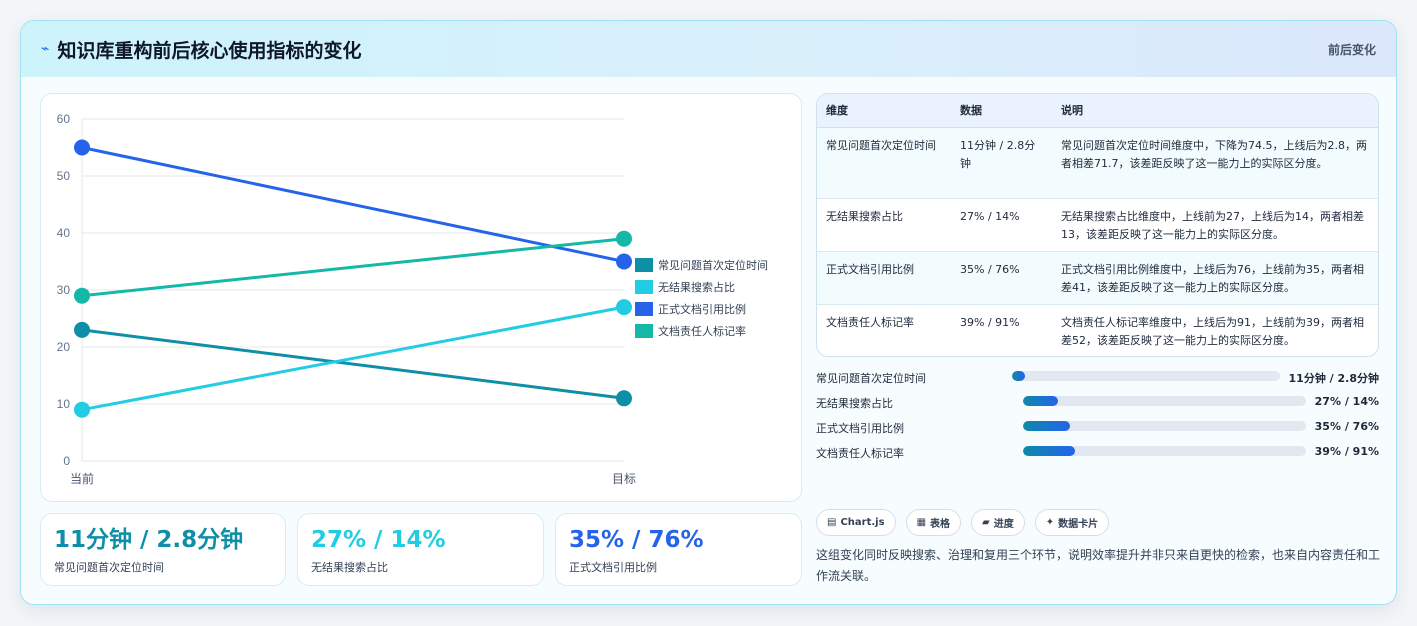  Describe the element at coordinates (702, 331) in the screenshot. I see `legend-label: 文档责任人标记率` at that location.